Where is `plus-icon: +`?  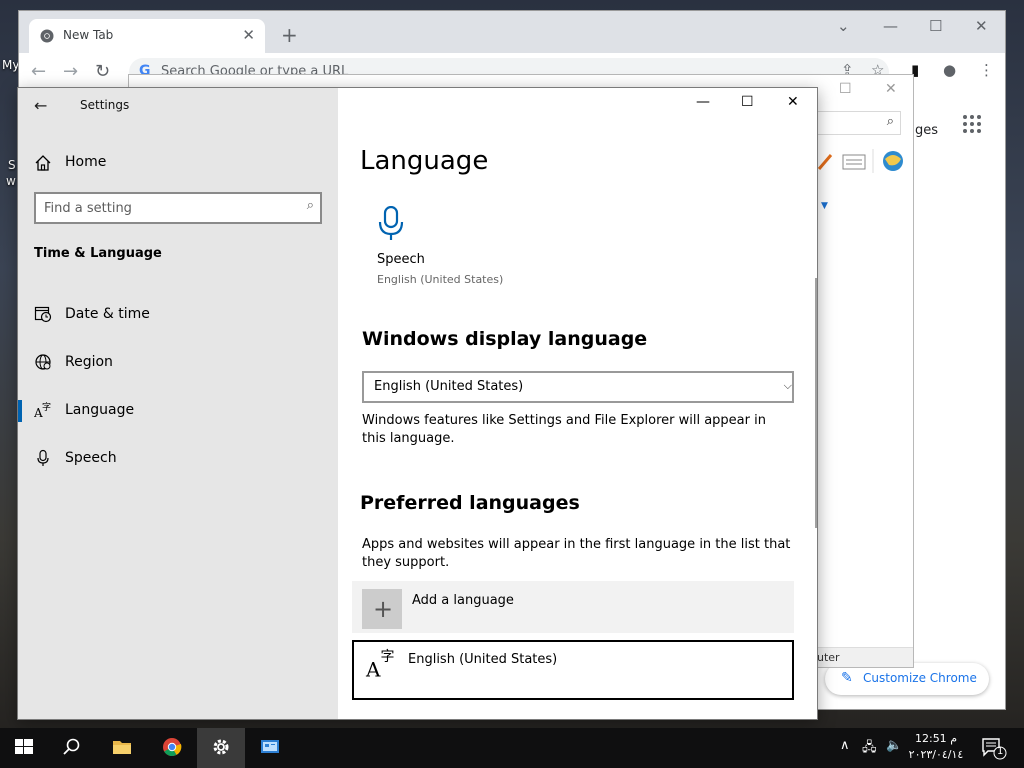 plus-icon: + is located at coordinates (382, 609).